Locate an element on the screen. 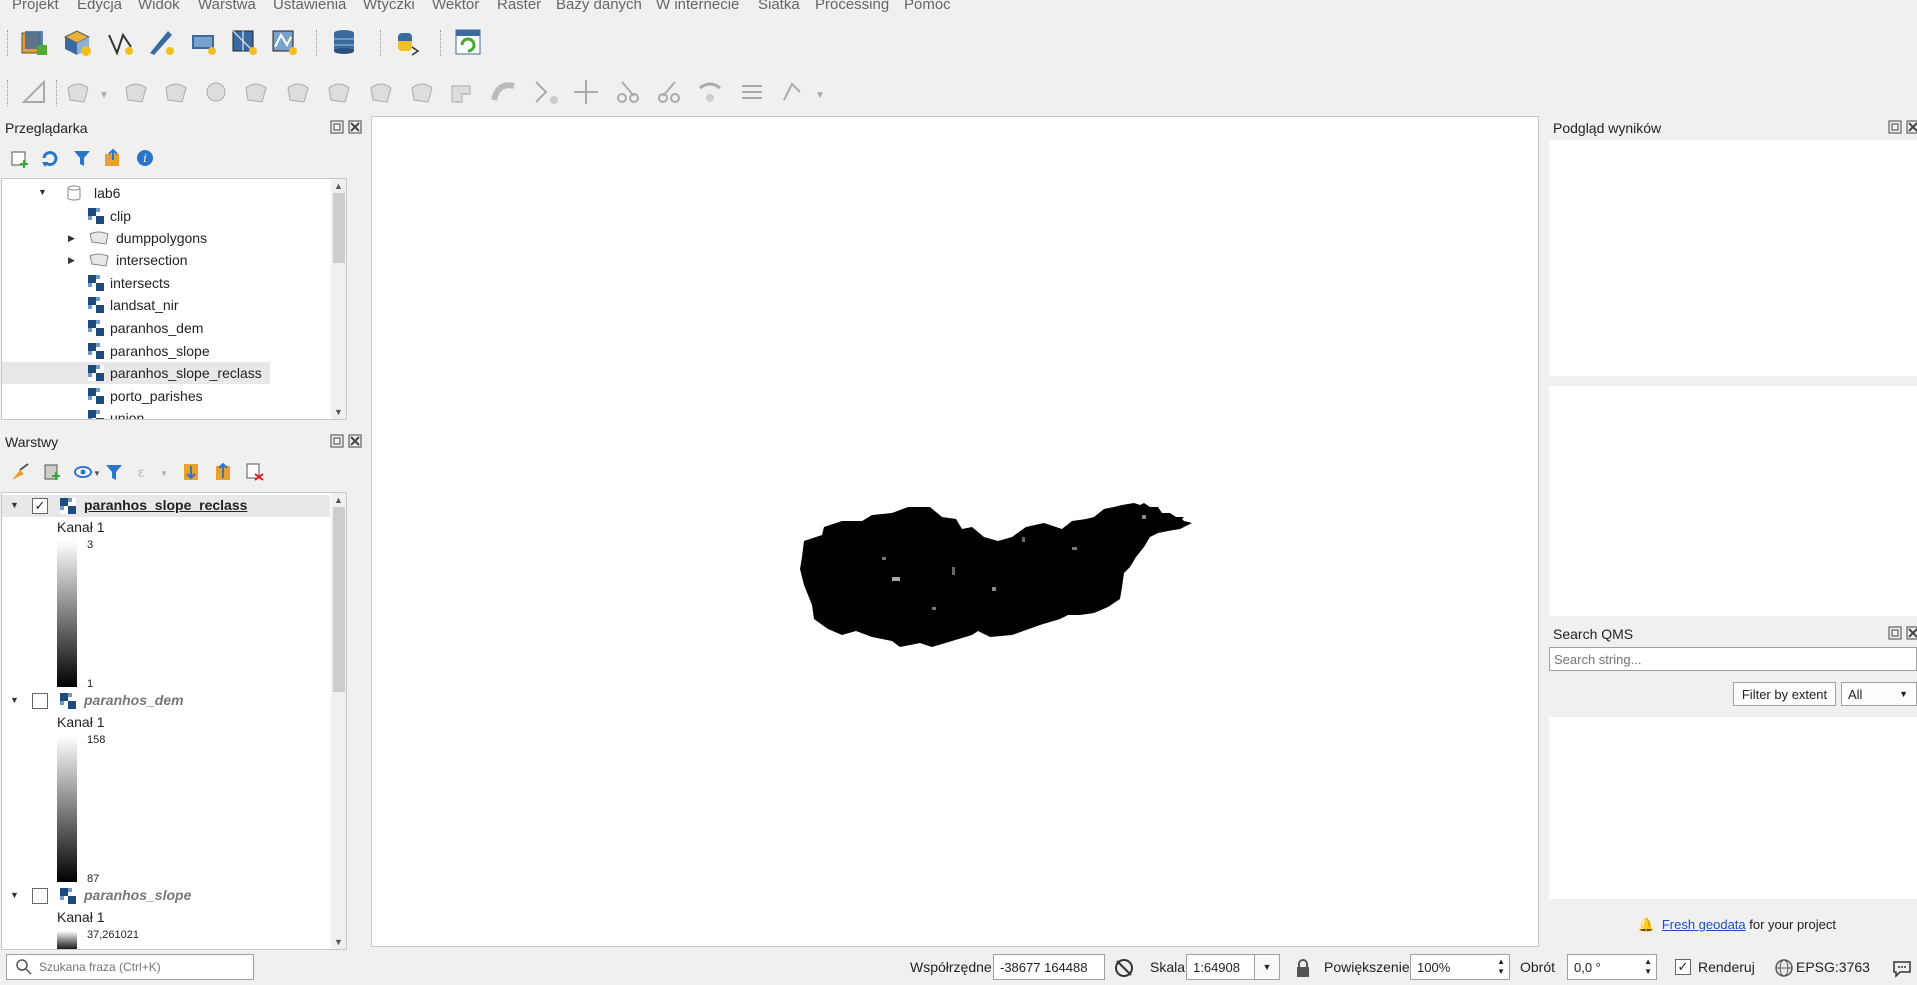  menu-siatka: Siatka is located at coordinates (779, 6).